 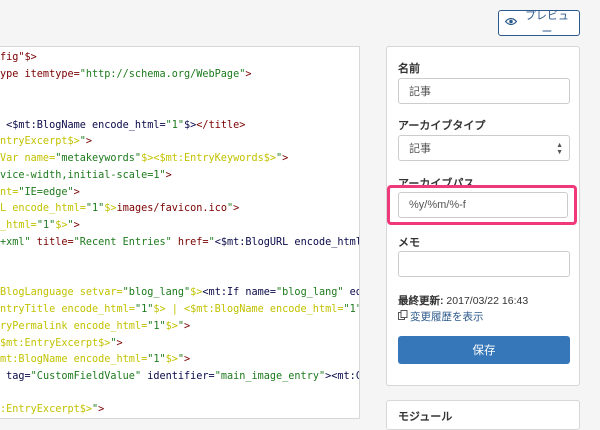 I want to click on memo-label: メモ, so click(x=409, y=243).